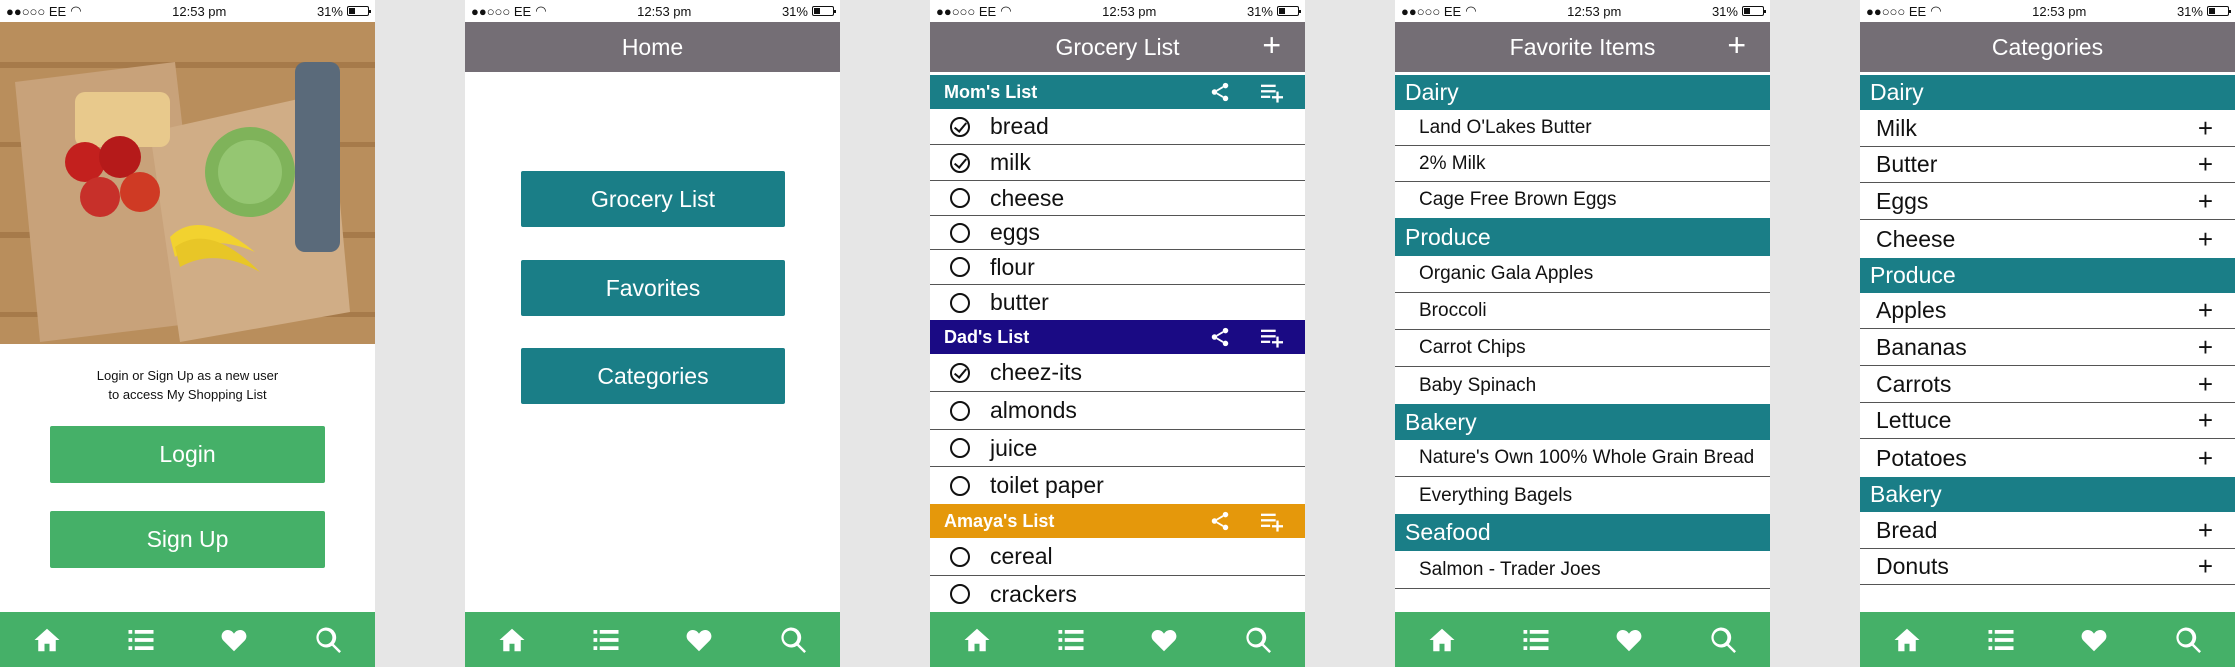 The image size is (2235, 667). I want to click on grocery-list-button: Grocery List, so click(653, 199).